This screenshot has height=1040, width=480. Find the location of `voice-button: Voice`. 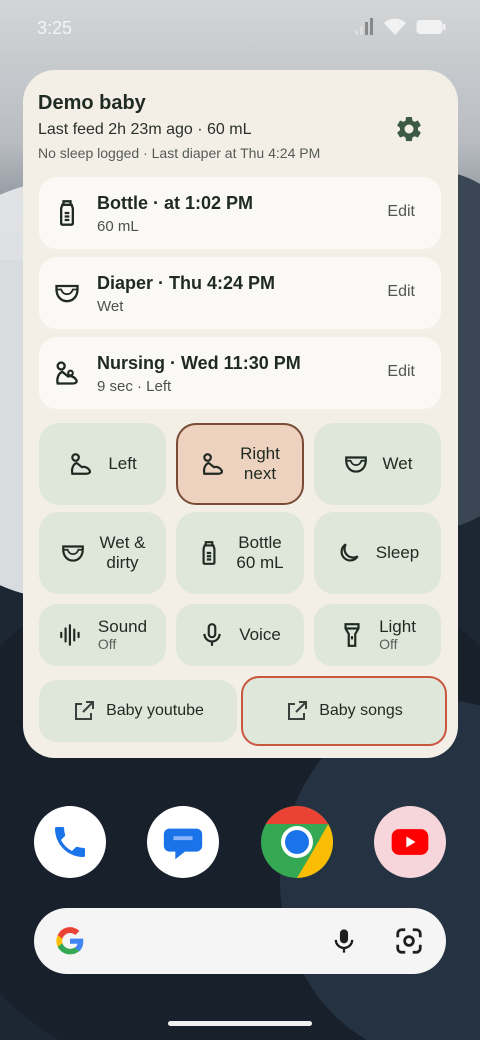

voice-button: Voice is located at coordinates (240, 635).